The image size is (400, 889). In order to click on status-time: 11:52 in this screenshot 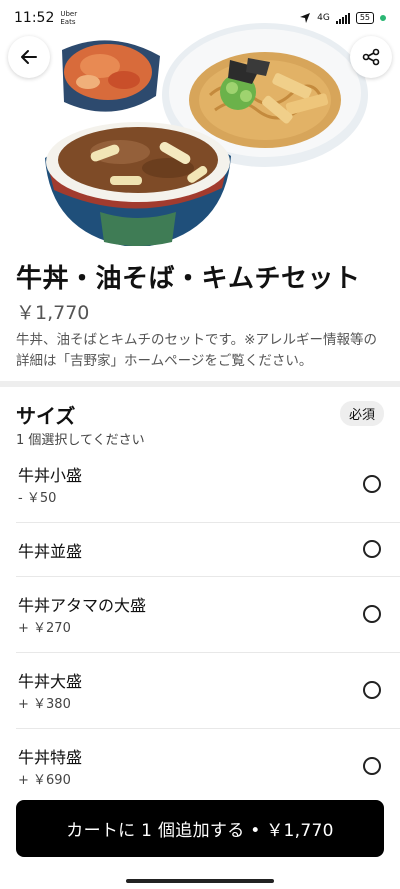, I will do `click(34, 18)`.